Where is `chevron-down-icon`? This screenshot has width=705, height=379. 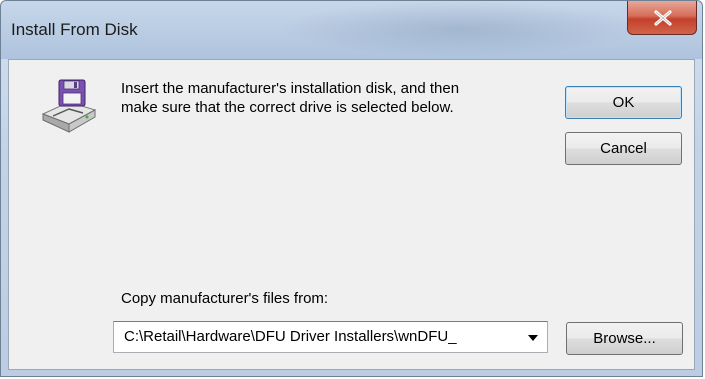 chevron-down-icon is located at coordinates (533, 338).